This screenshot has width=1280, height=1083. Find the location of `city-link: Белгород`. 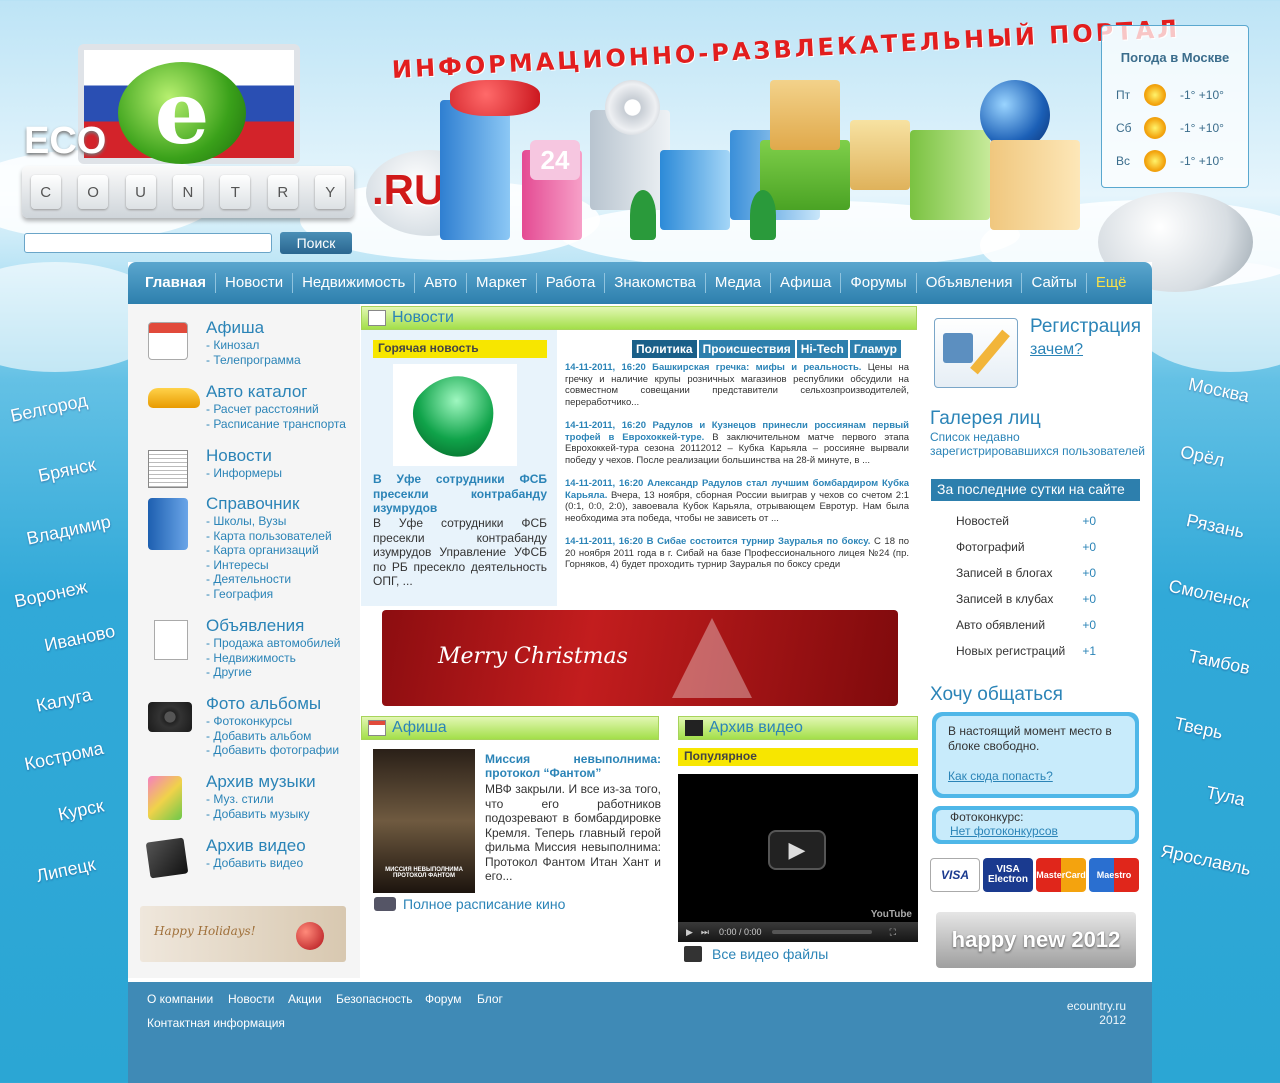

city-link: Белгород is located at coordinates (49, 408).